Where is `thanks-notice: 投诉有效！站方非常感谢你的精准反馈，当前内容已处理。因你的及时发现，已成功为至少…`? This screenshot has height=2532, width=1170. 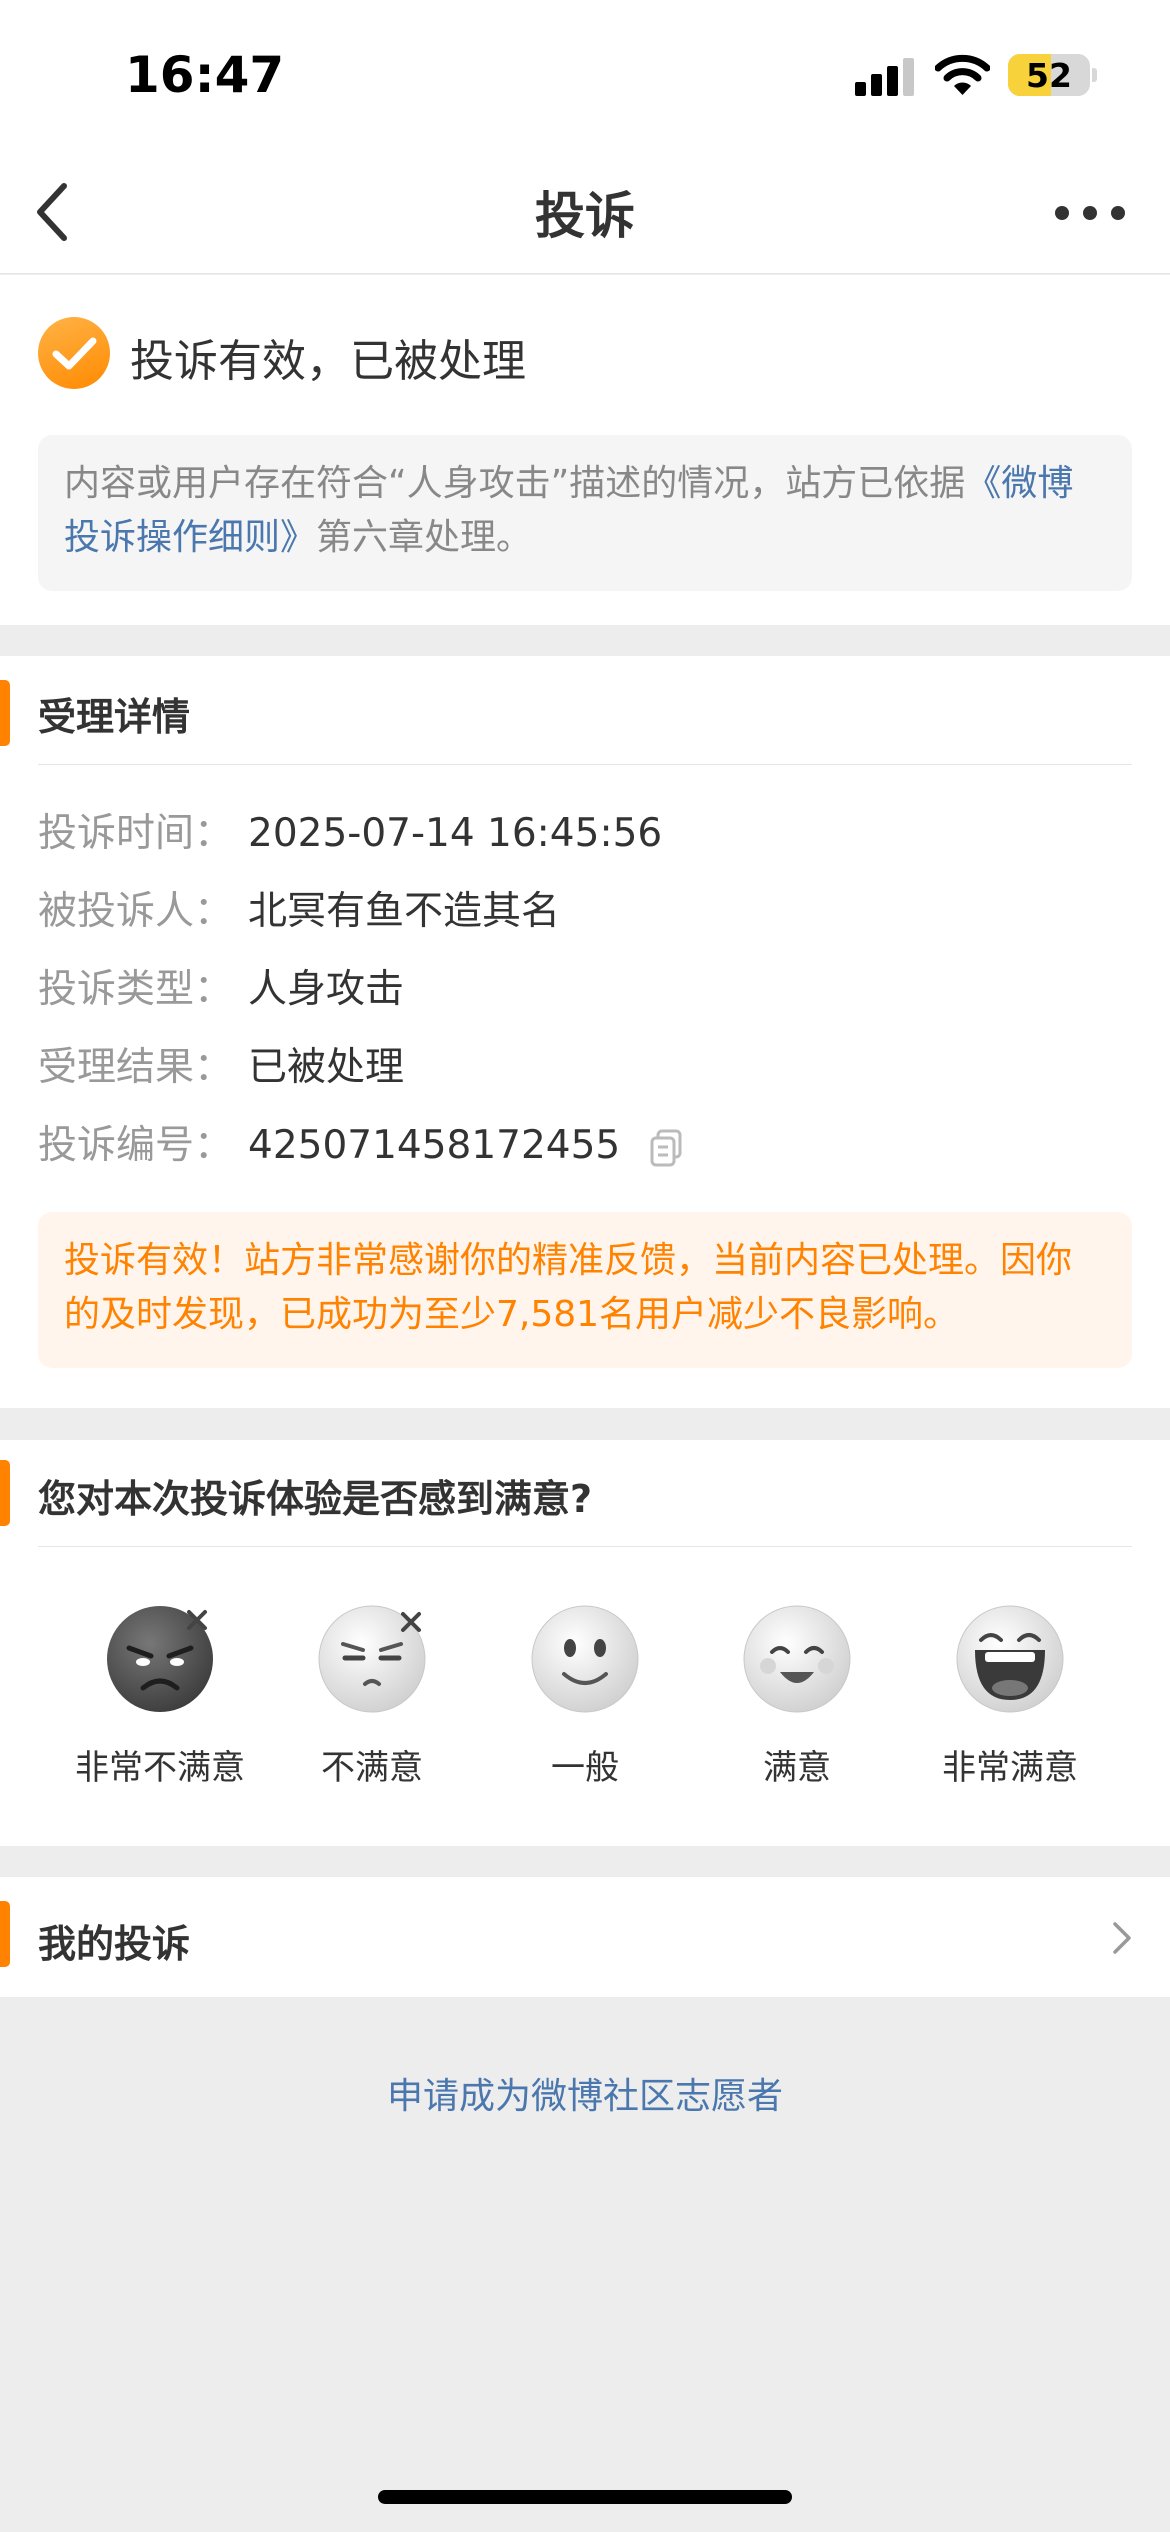 thanks-notice: 投诉有效！站方非常感谢你的精准反馈，当前内容已处理。因你的及时发现，已成功为至少… is located at coordinates (585, 1290).